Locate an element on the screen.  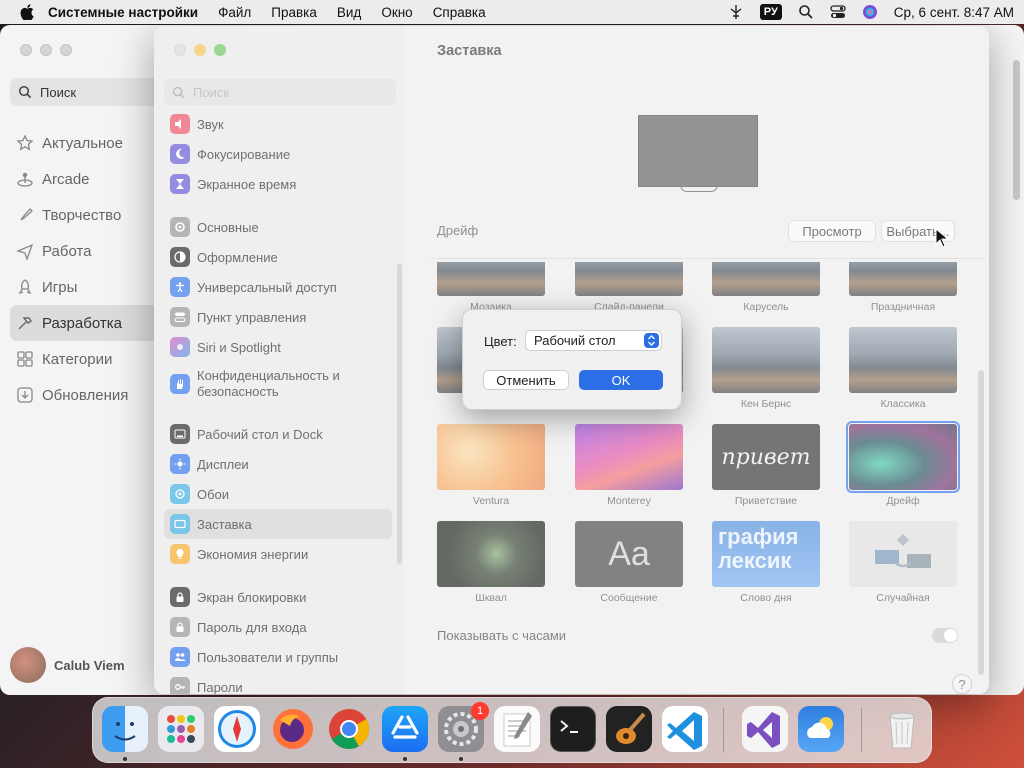
finder-icon is located at coordinates (125, 729).